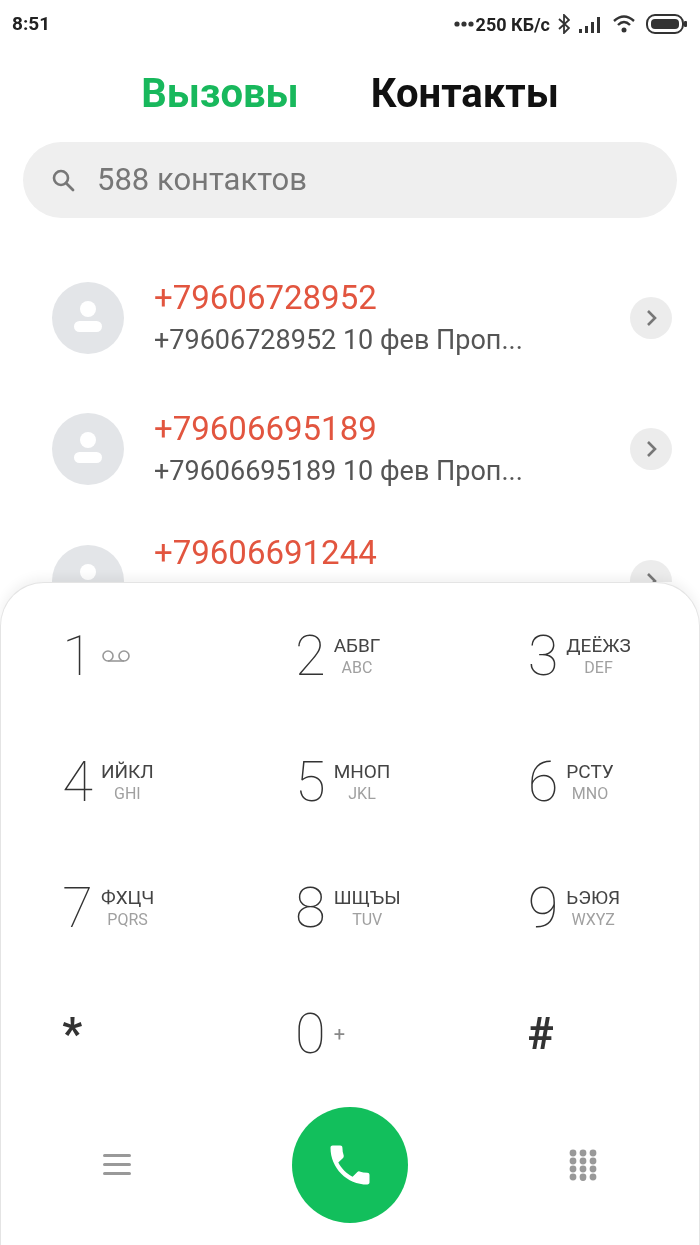 The height and width of the screenshot is (1245, 700). I want to click on dial-key: #, so click(582, 1034).